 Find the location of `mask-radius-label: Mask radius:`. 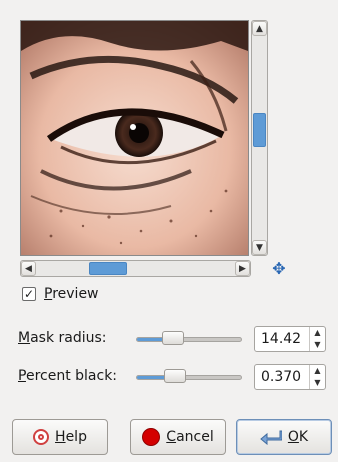

mask-radius-label: Mask radius: is located at coordinates (62, 338).